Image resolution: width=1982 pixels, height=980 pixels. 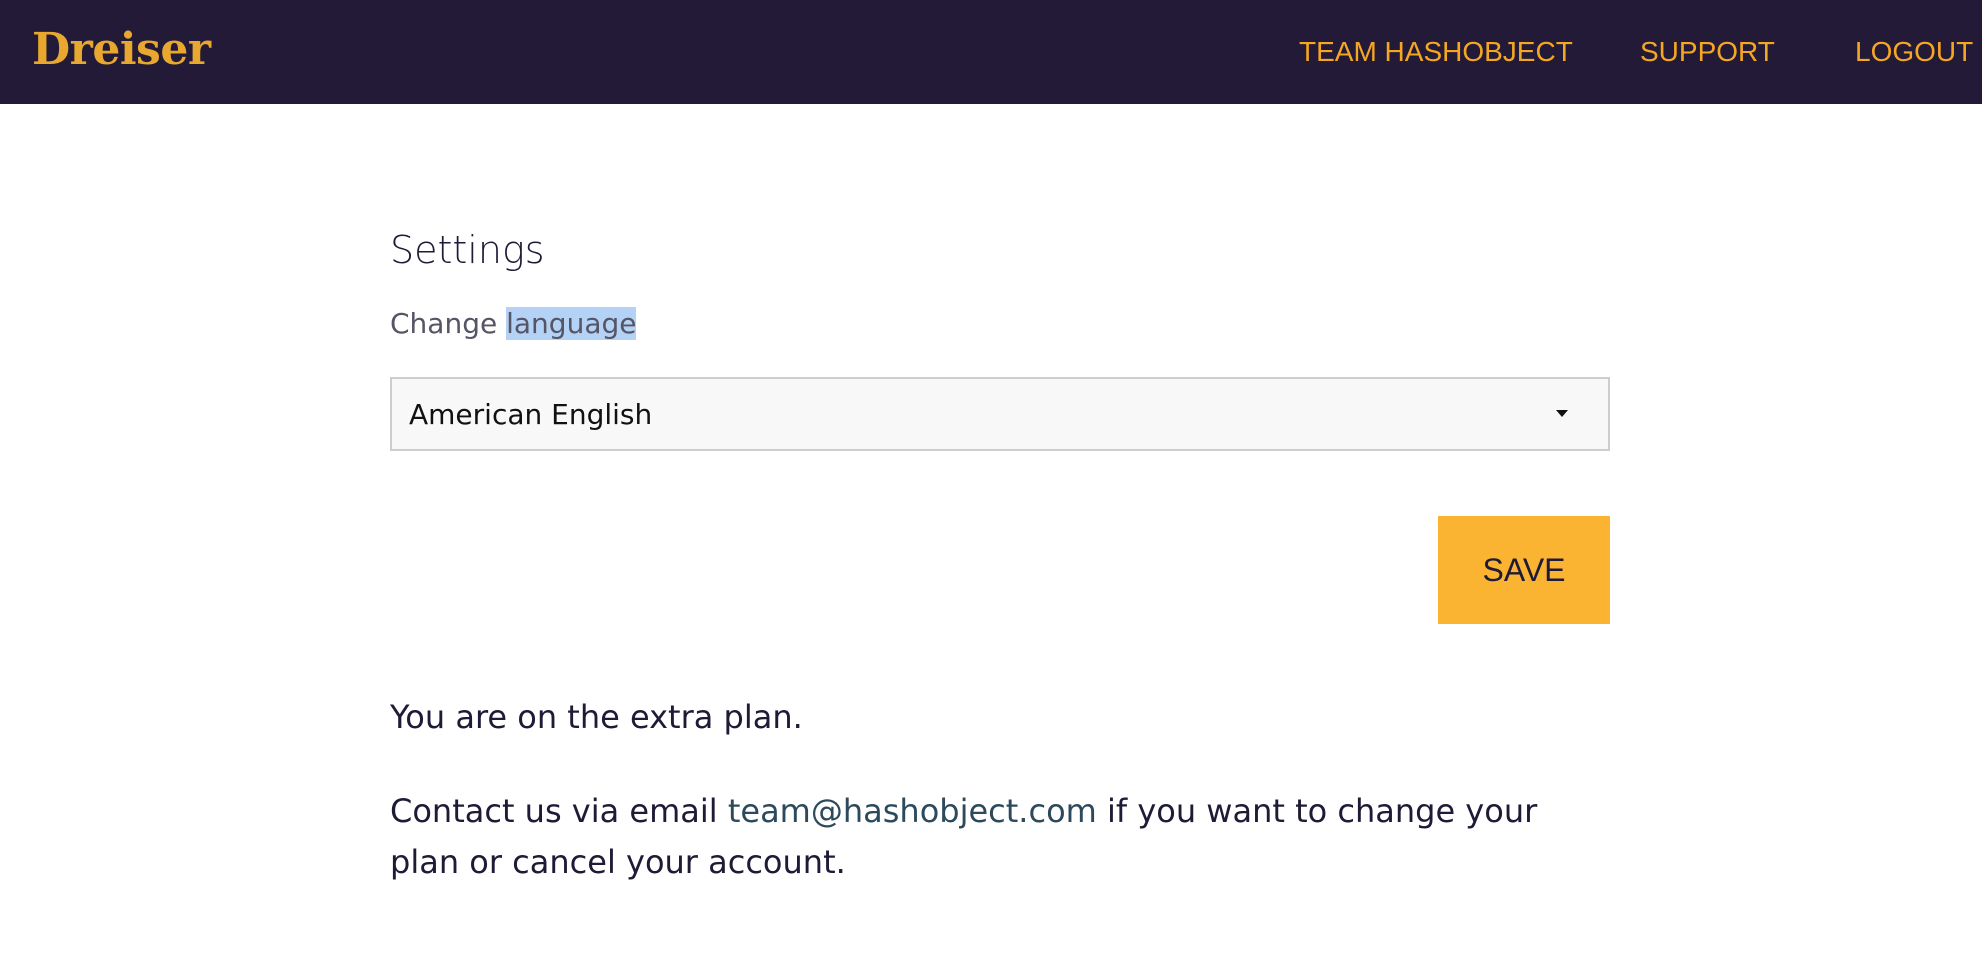 I want to click on nav-support-link: SUPPORT, so click(x=1707, y=52).